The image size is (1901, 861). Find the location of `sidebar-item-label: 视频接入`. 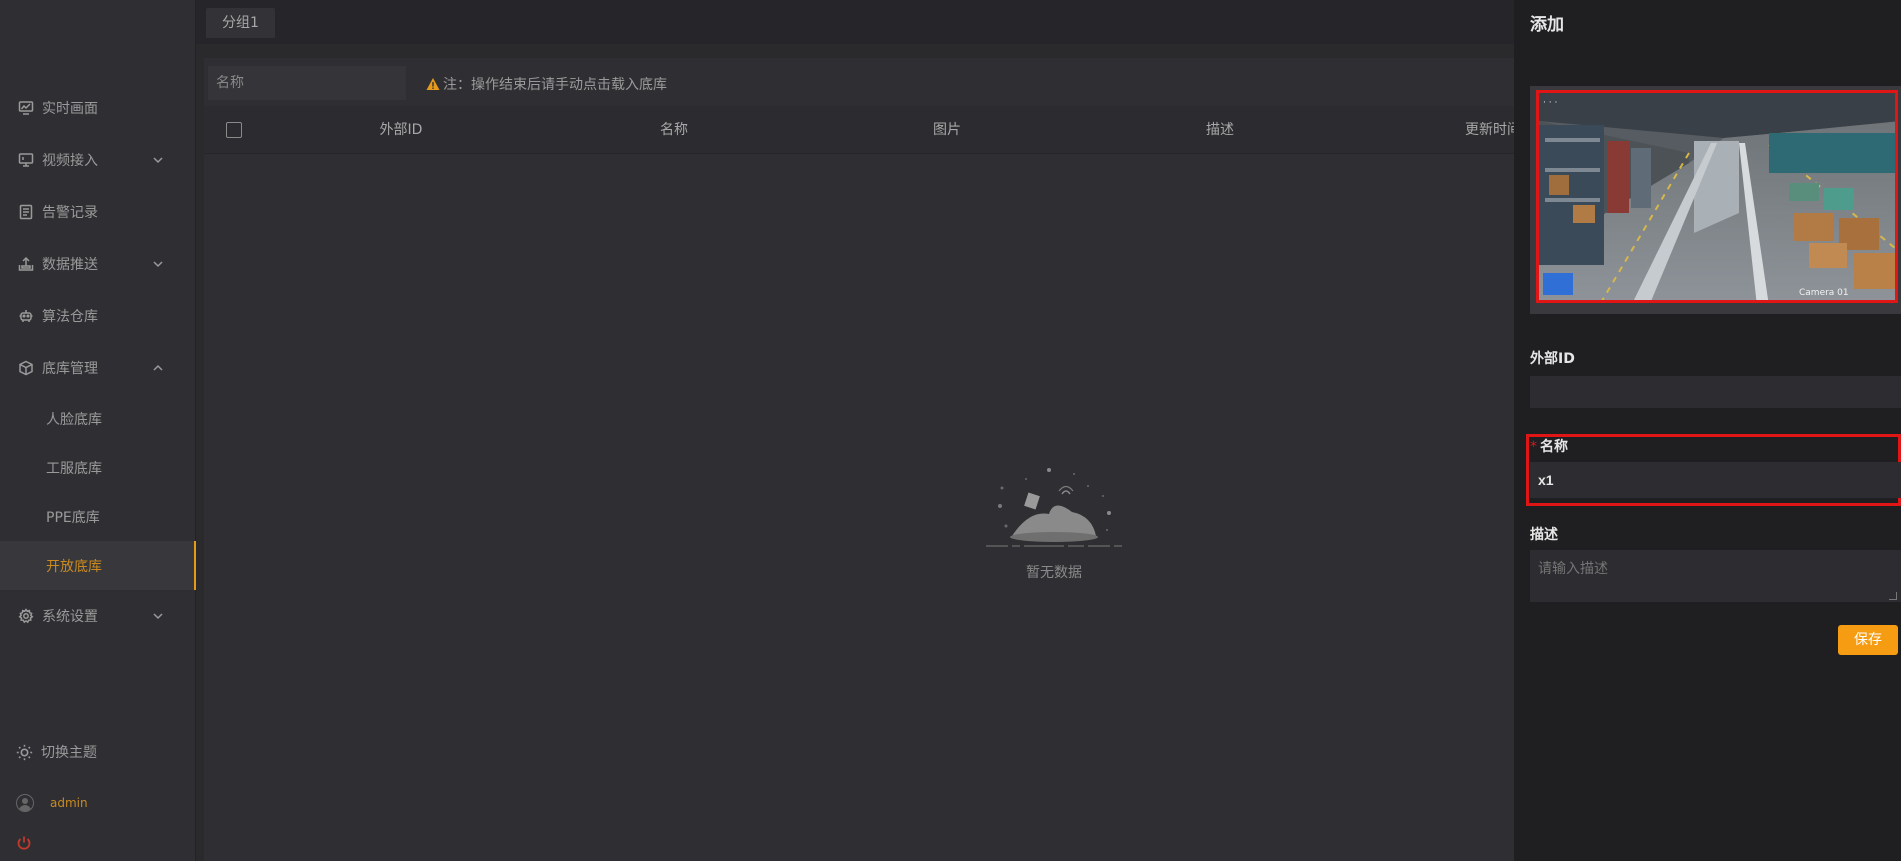

sidebar-item-label: 视频接入 is located at coordinates (70, 161).